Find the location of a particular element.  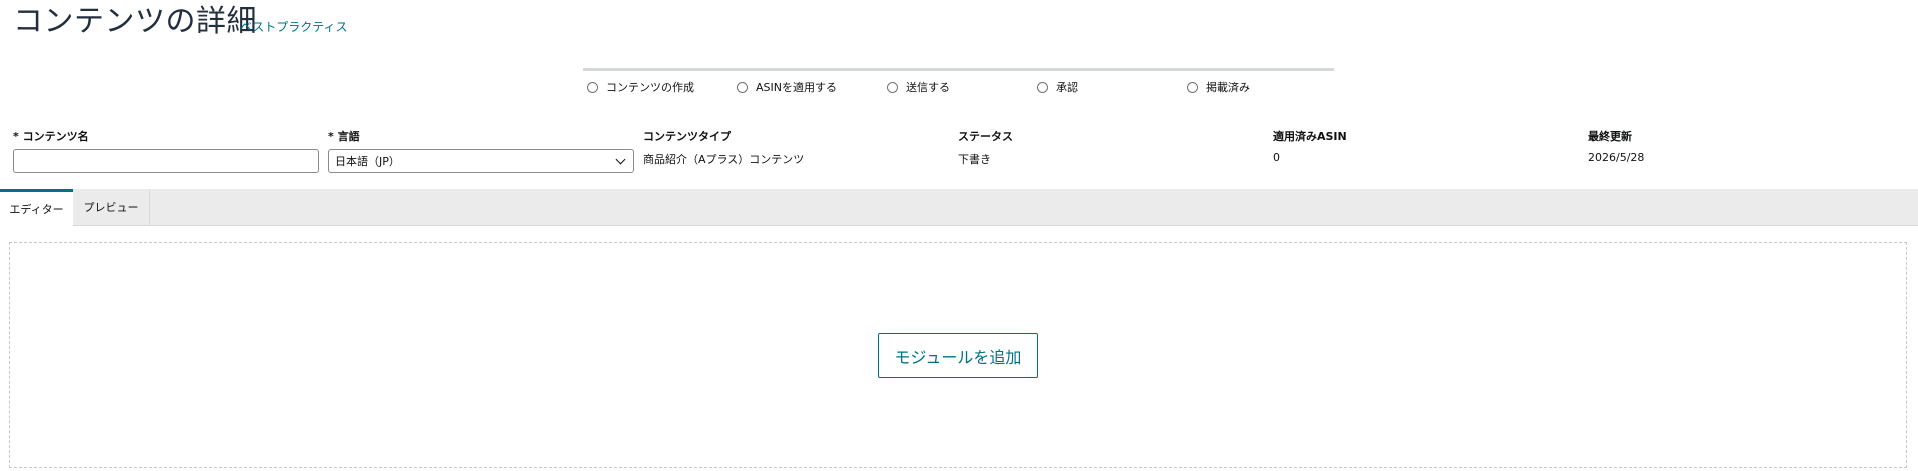

tab-label: プレビュー is located at coordinates (111, 207).